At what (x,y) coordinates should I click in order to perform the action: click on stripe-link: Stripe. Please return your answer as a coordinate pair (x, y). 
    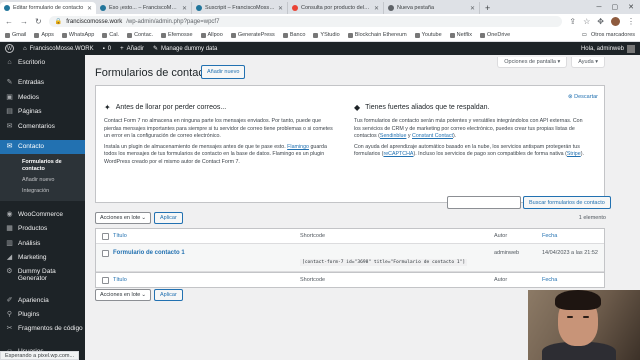
    Looking at the image, I should click on (574, 154).